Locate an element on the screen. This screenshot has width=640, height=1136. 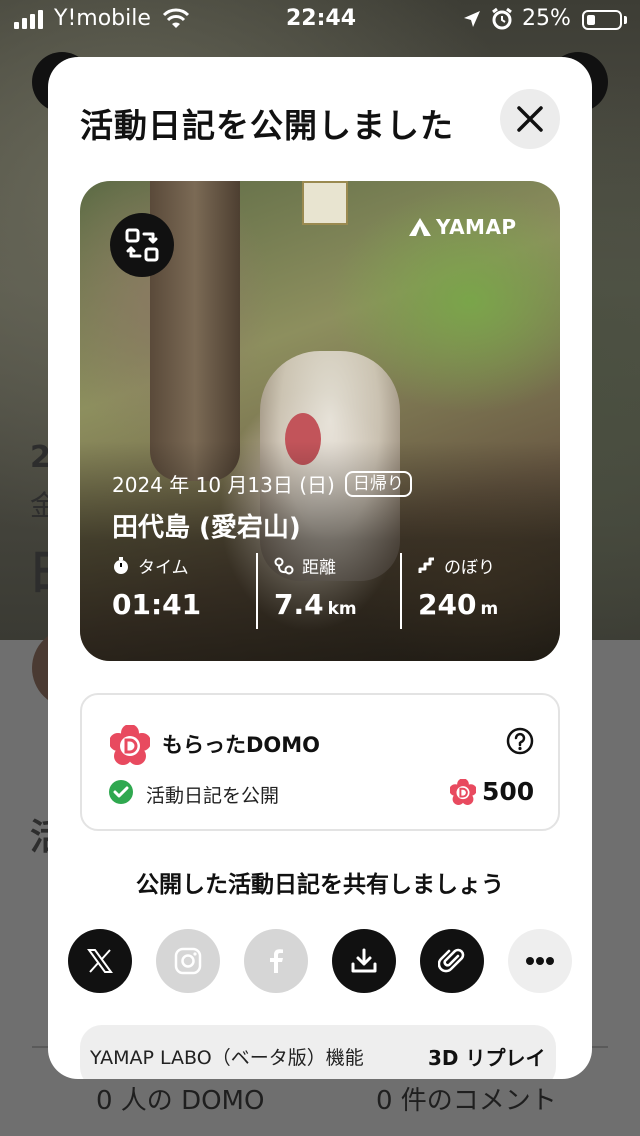
download-button is located at coordinates (364, 961).